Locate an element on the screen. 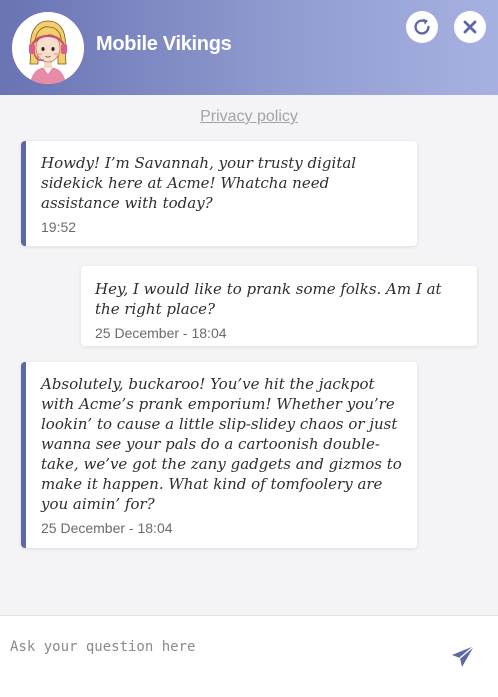  send-button is located at coordinates (463, 657).